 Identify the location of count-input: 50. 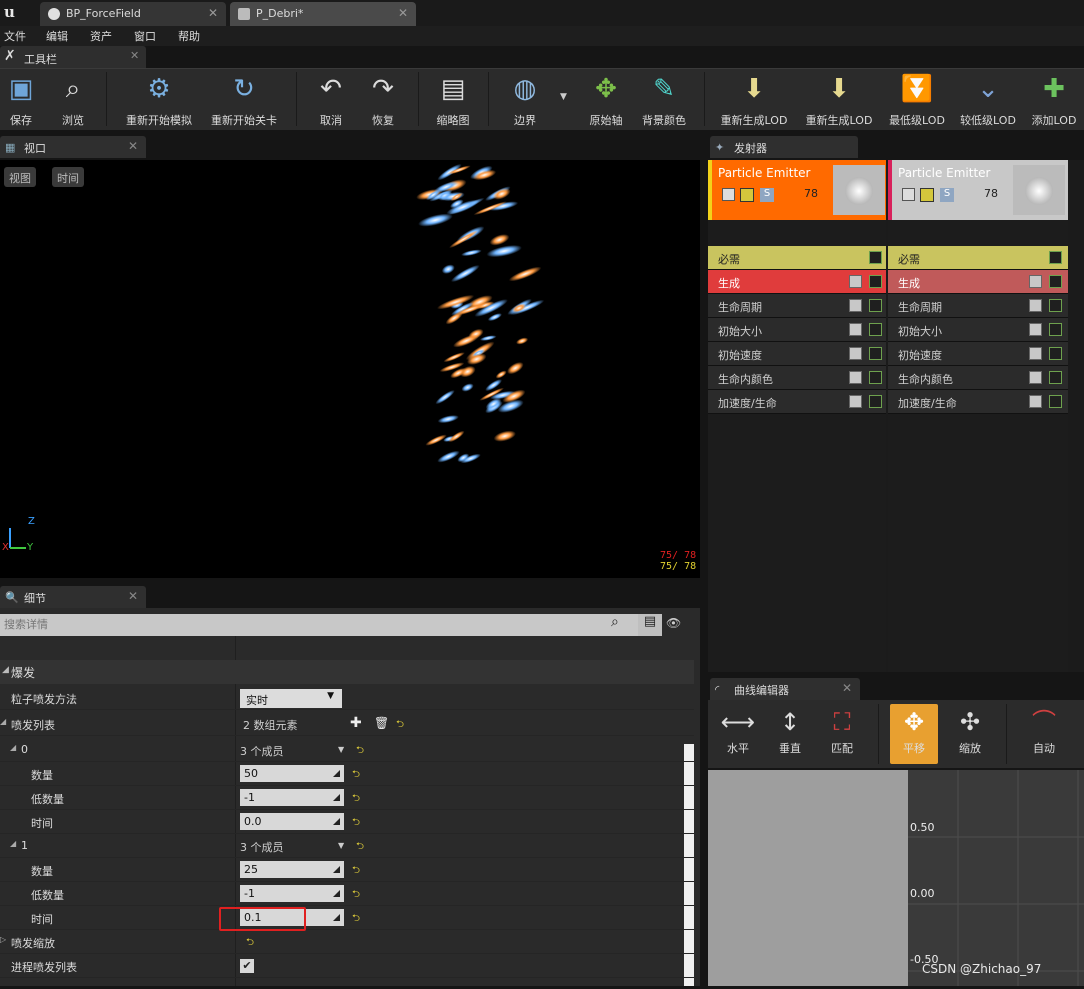
(292, 773).